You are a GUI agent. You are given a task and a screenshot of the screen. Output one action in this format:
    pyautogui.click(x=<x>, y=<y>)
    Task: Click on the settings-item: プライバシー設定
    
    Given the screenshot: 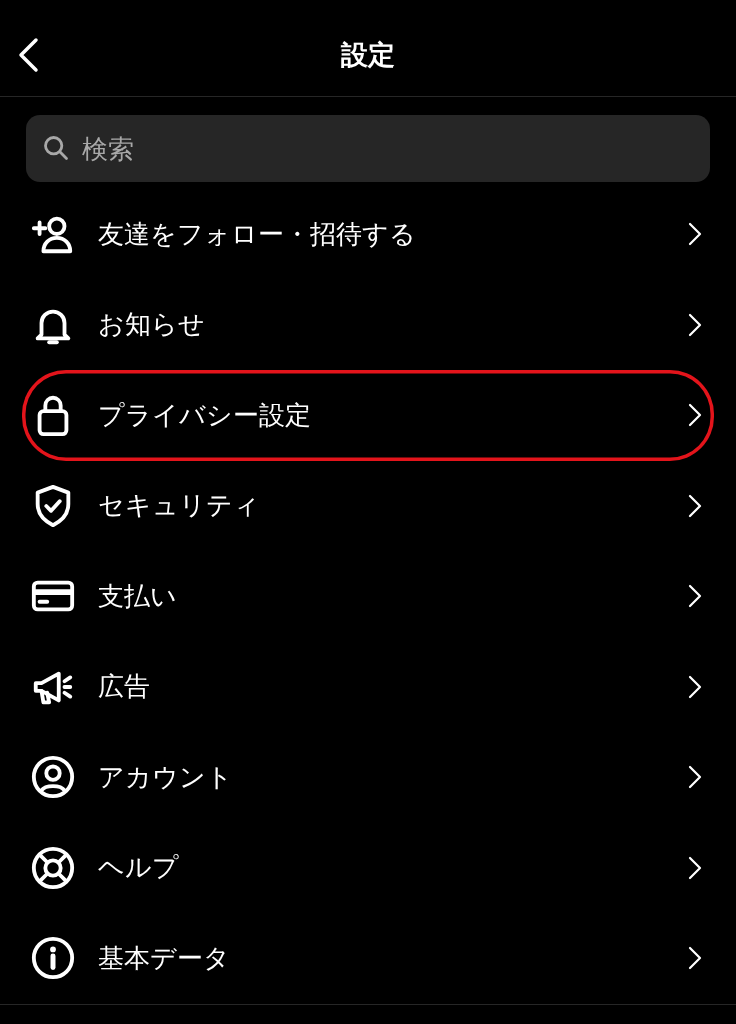 What is the action you would take?
    pyautogui.click(x=368, y=415)
    